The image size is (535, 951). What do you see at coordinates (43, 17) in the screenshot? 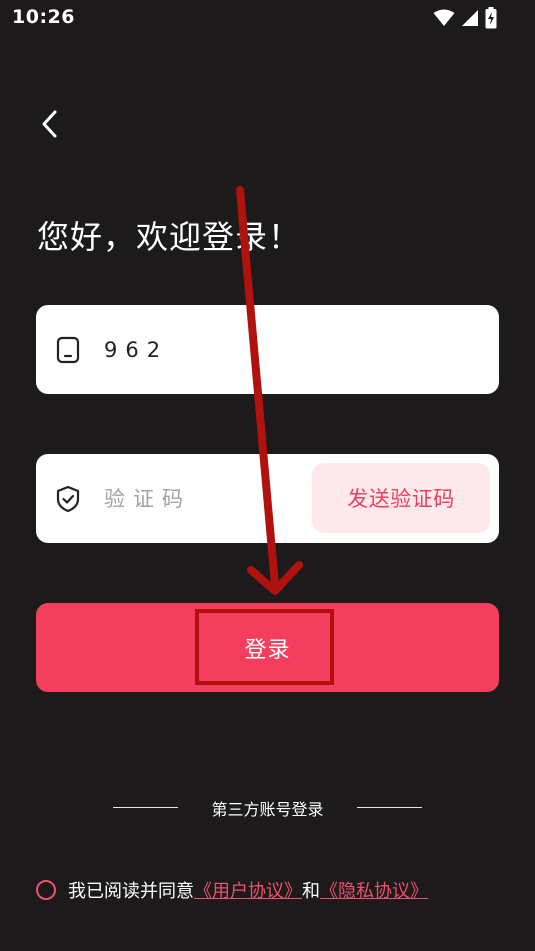
I see `status-time: 10:26` at bounding box center [43, 17].